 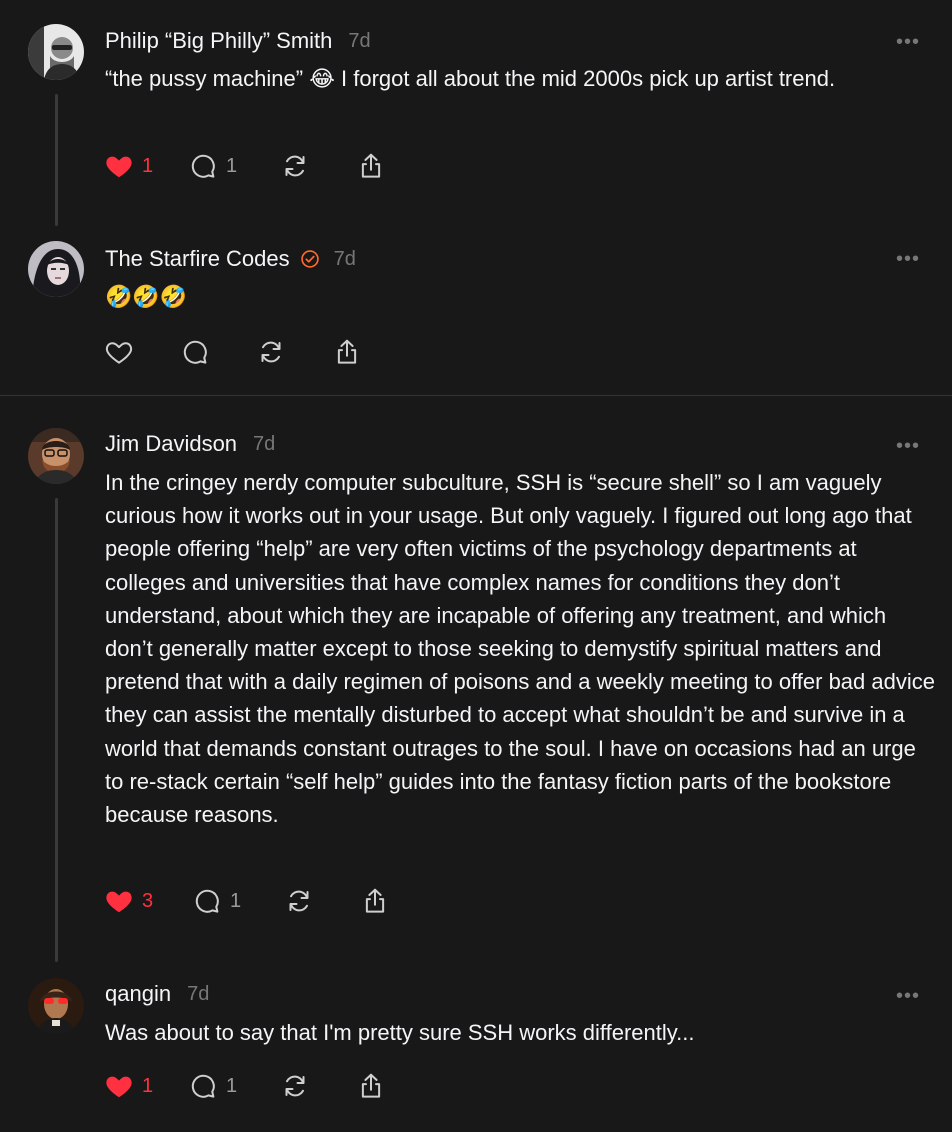 I want to click on action-bar: 3 1, so click(x=247, y=901).